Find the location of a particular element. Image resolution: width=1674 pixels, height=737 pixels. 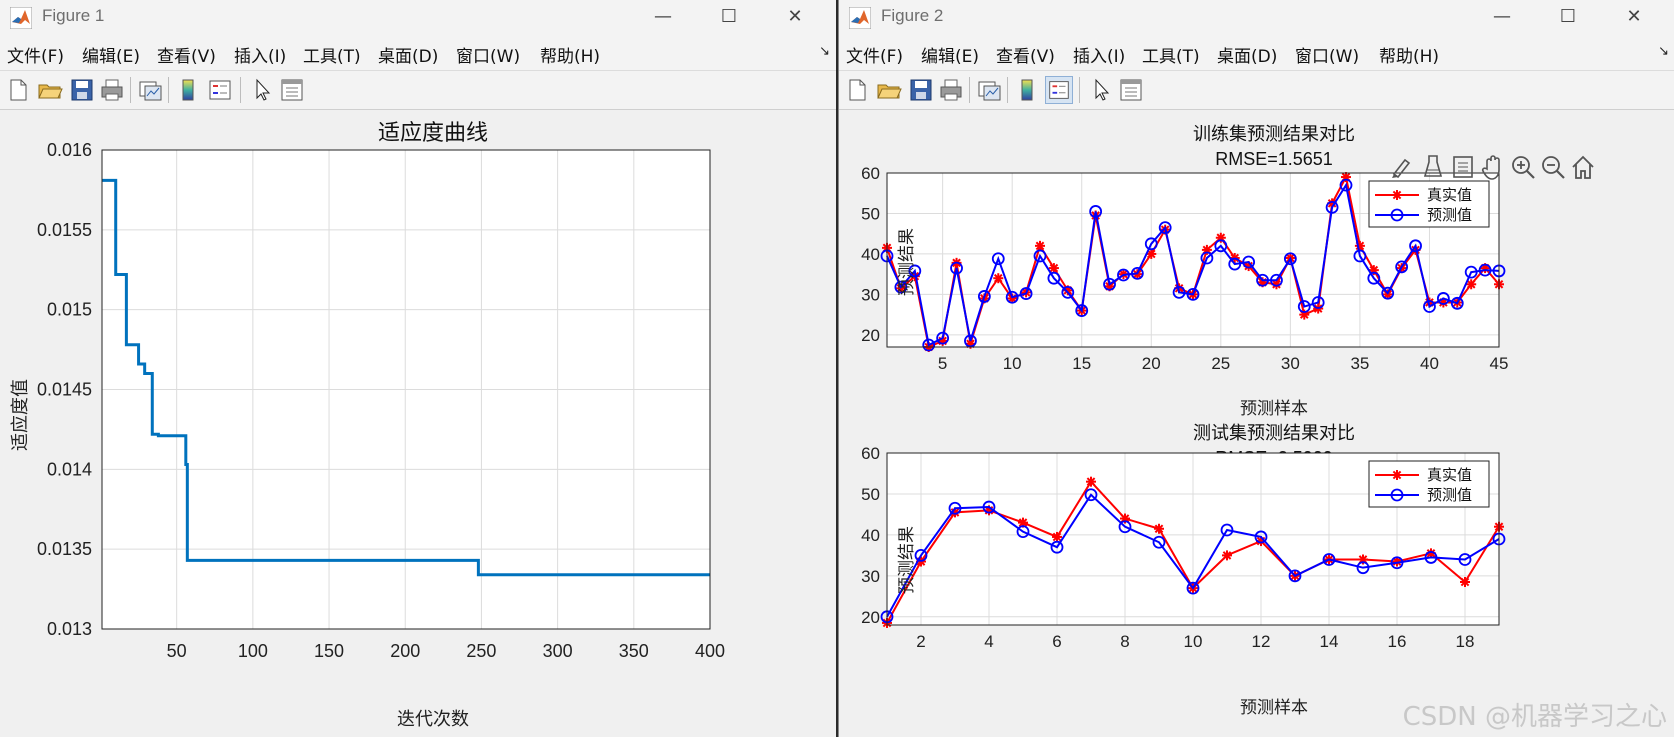

y-tick-label: 0.0155 is located at coordinates (64, 230).